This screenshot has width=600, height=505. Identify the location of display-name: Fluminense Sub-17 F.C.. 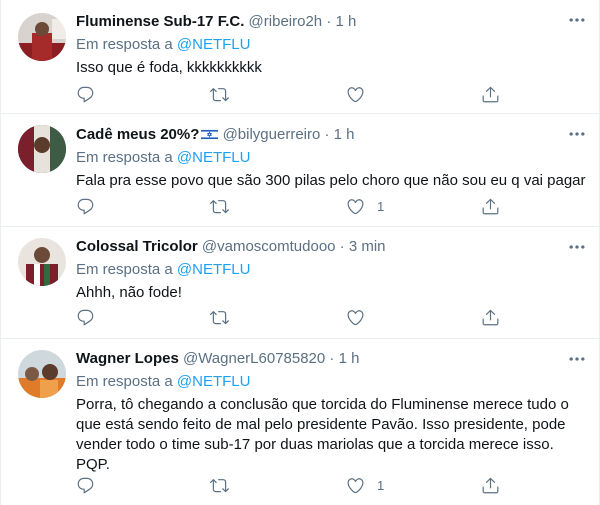
(160, 21).